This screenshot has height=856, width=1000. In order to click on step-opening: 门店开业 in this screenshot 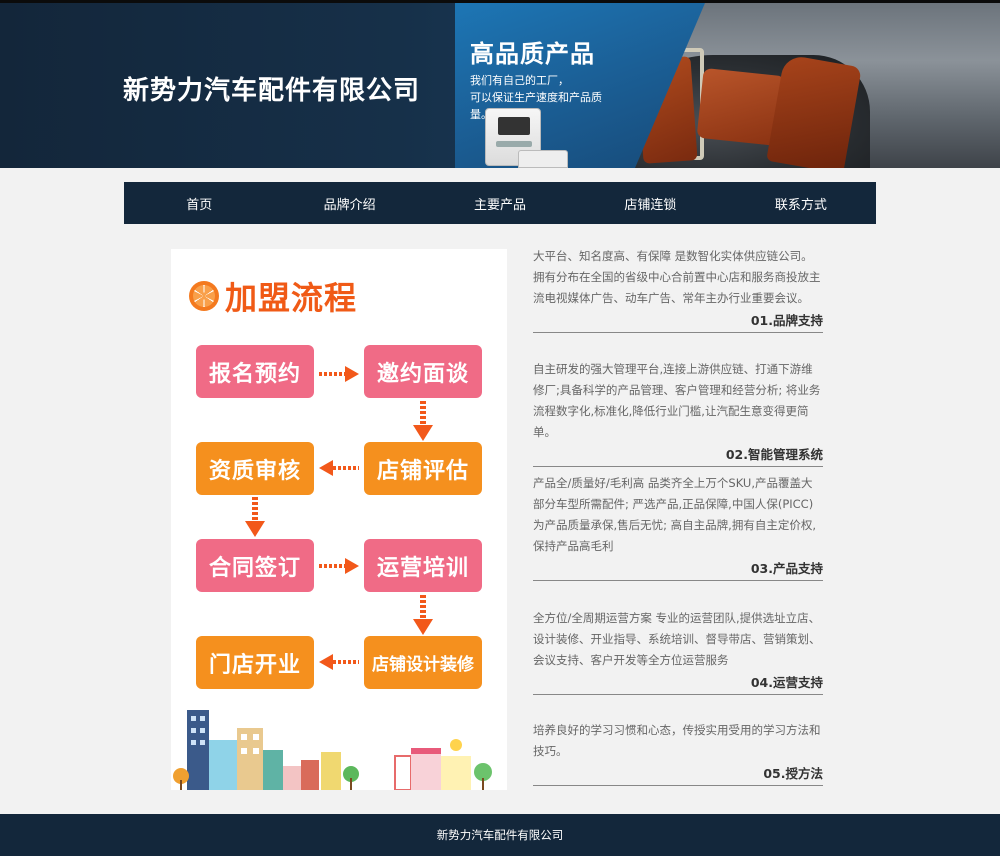, I will do `click(255, 662)`.